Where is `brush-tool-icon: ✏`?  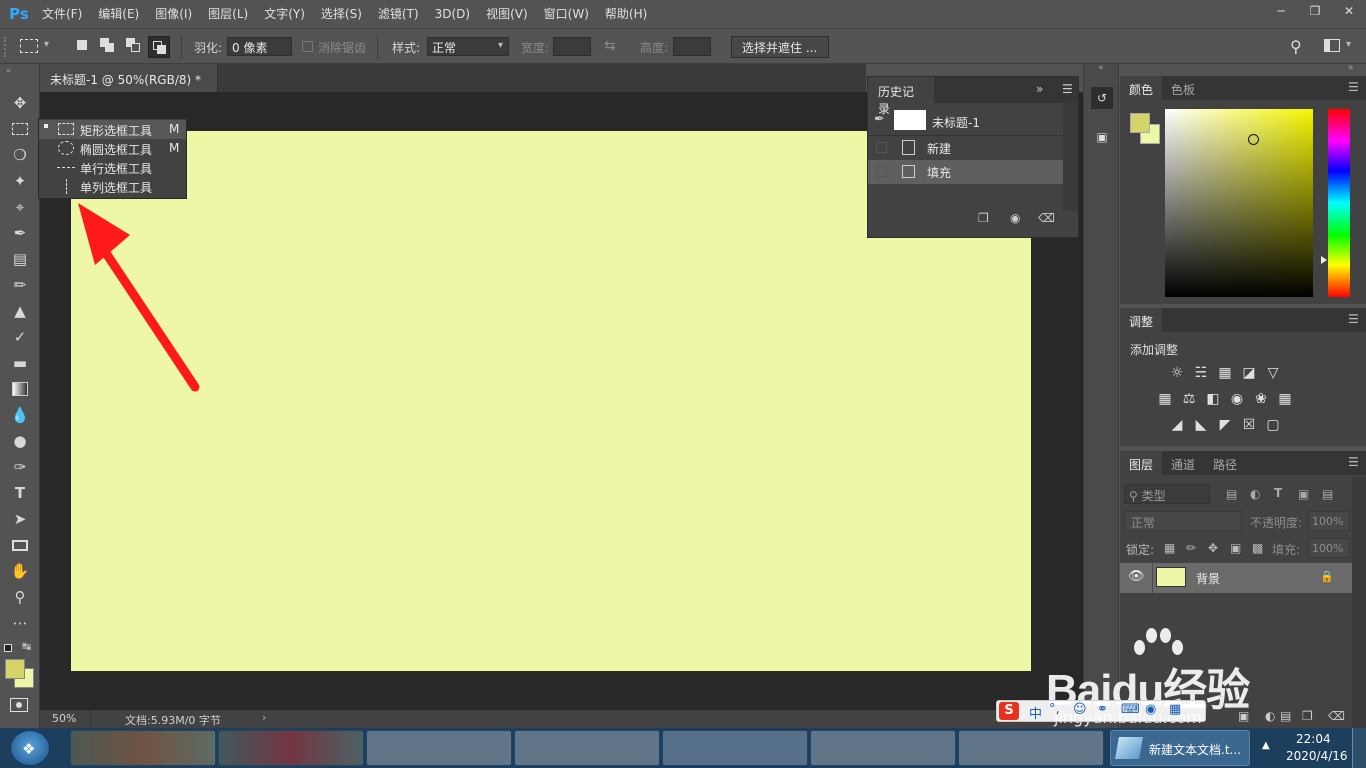 brush-tool-icon: ✏ is located at coordinates (20, 285).